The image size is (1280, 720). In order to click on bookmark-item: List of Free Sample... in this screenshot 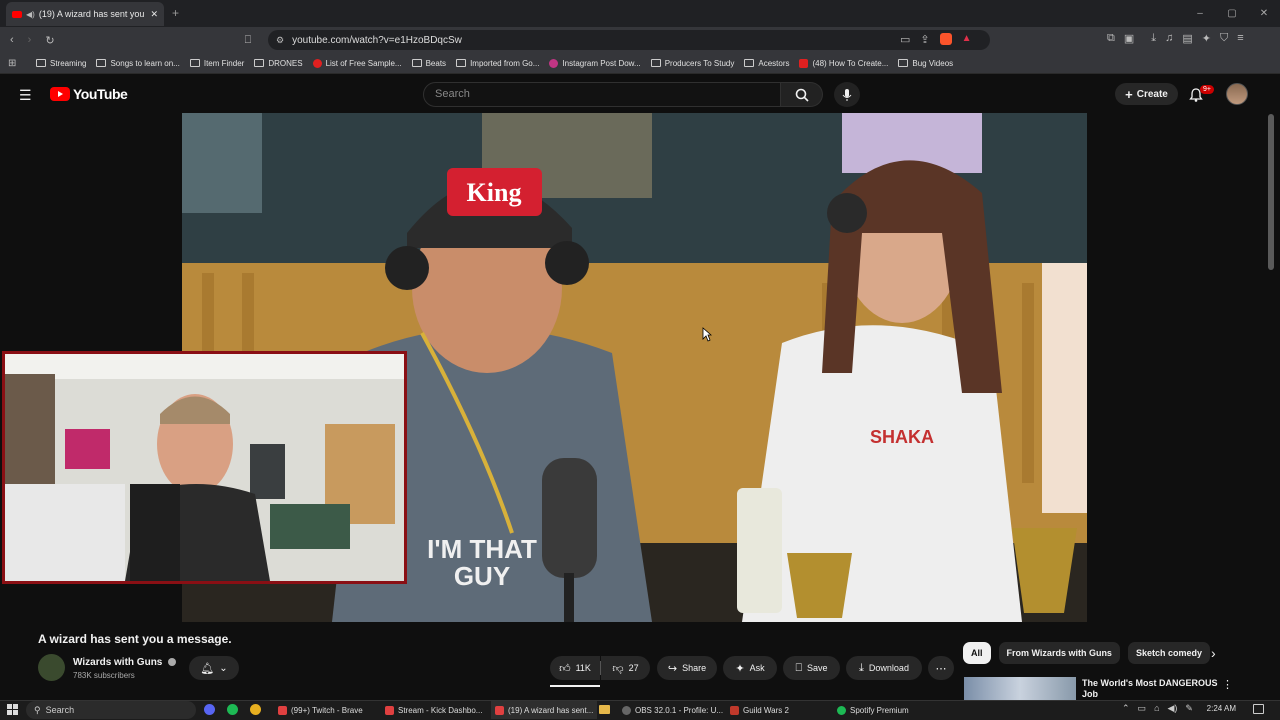, I will do `click(357, 63)`.